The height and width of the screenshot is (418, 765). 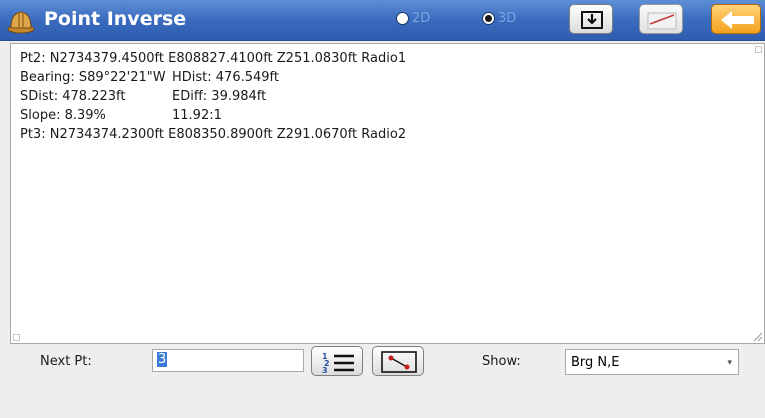 I want to click on back-arrow-icon, so click(x=737, y=20).